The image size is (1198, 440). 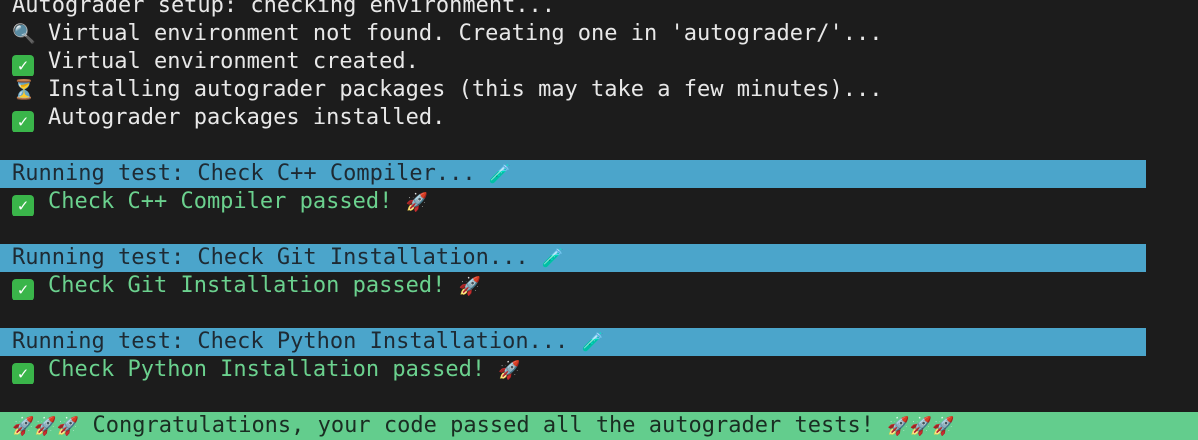 I want to click on installed-text: Autograder packages installed., so click(x=247, y=117).